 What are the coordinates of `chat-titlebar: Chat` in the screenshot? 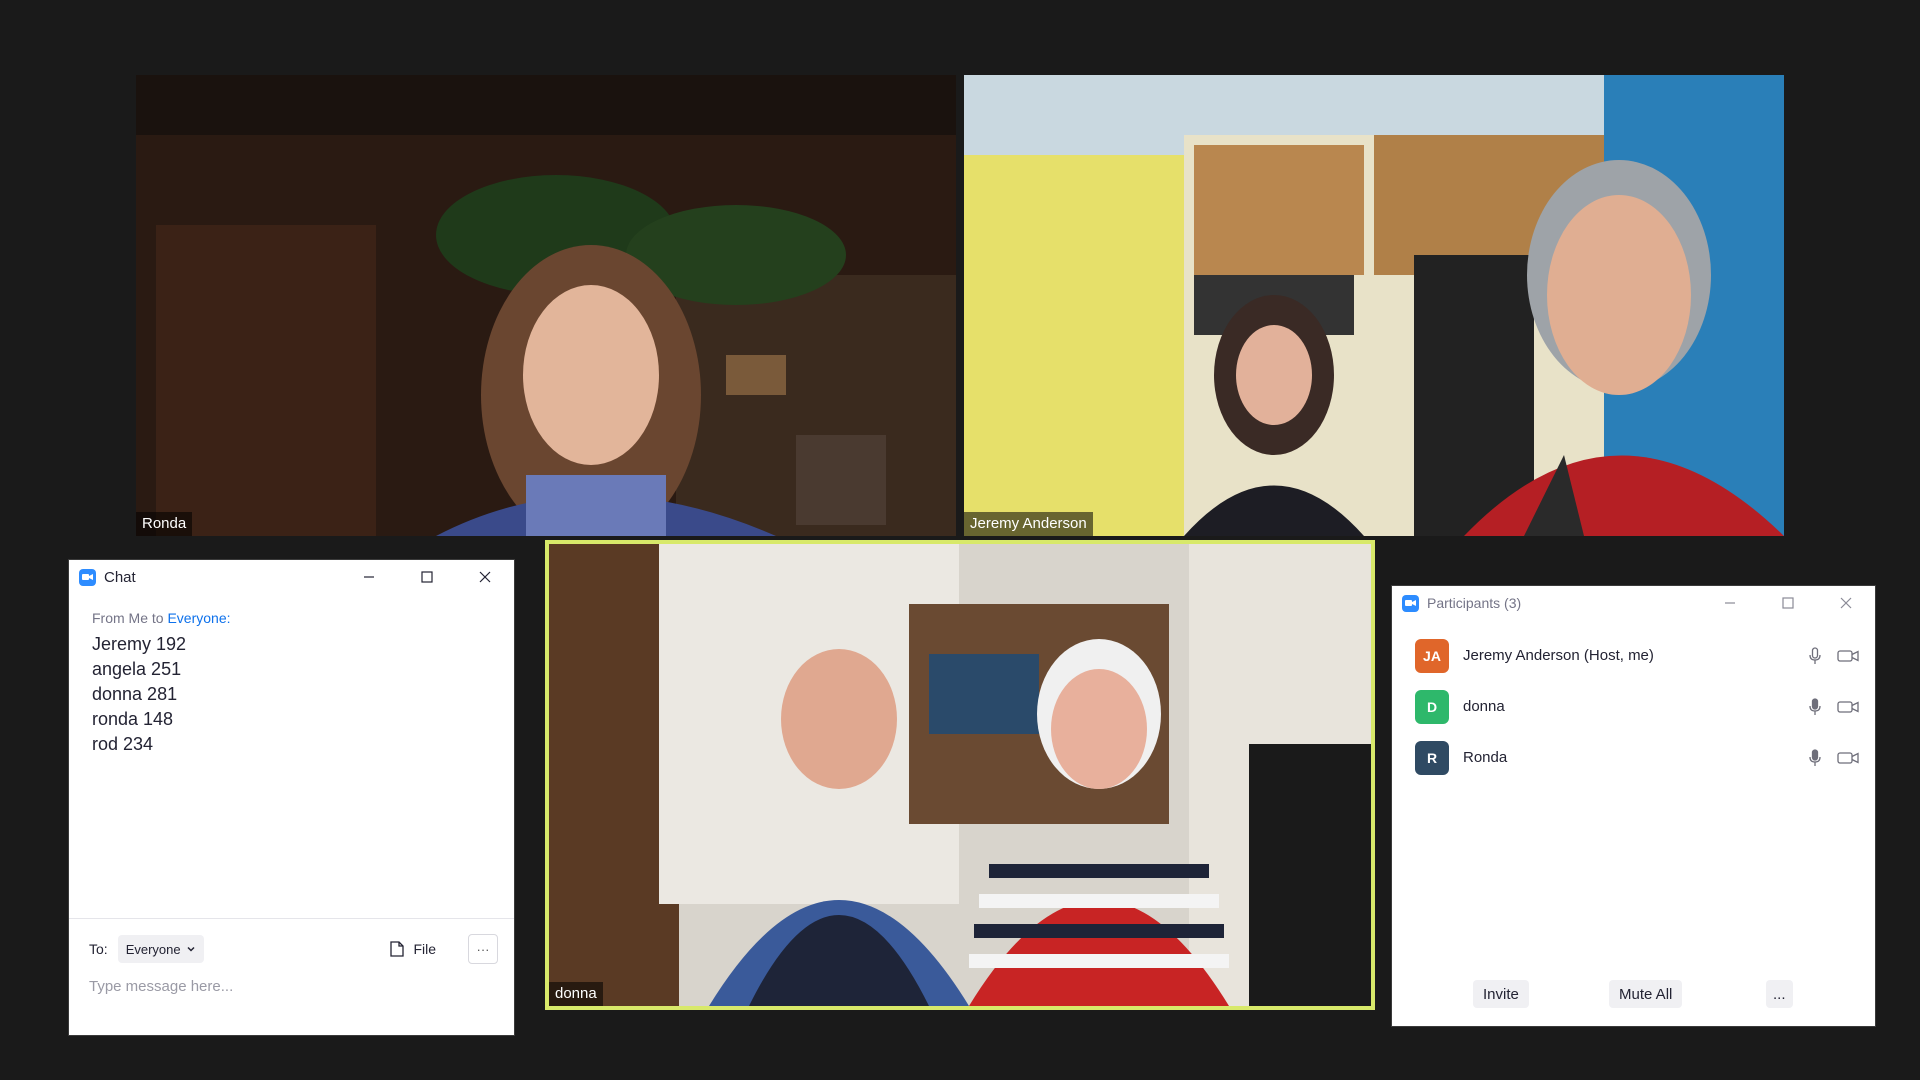 It's located at (291, 577).